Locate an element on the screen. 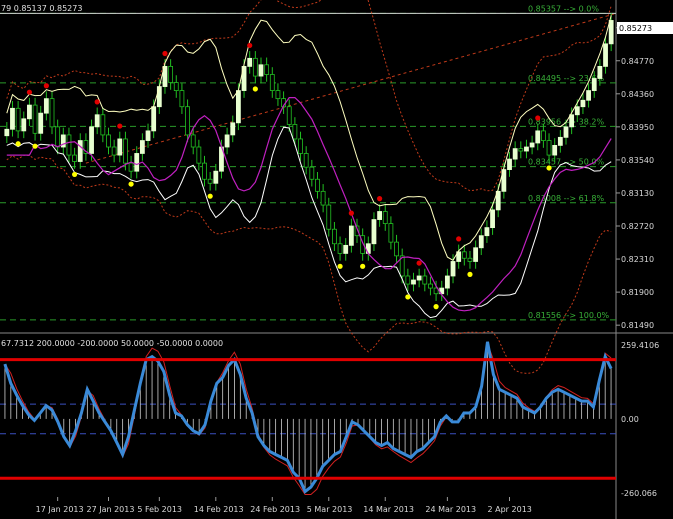 Image resolution: width=673 pixels, height=519 pixels. price-tick-label: 0.83130 is located at coordinates (637, 193).